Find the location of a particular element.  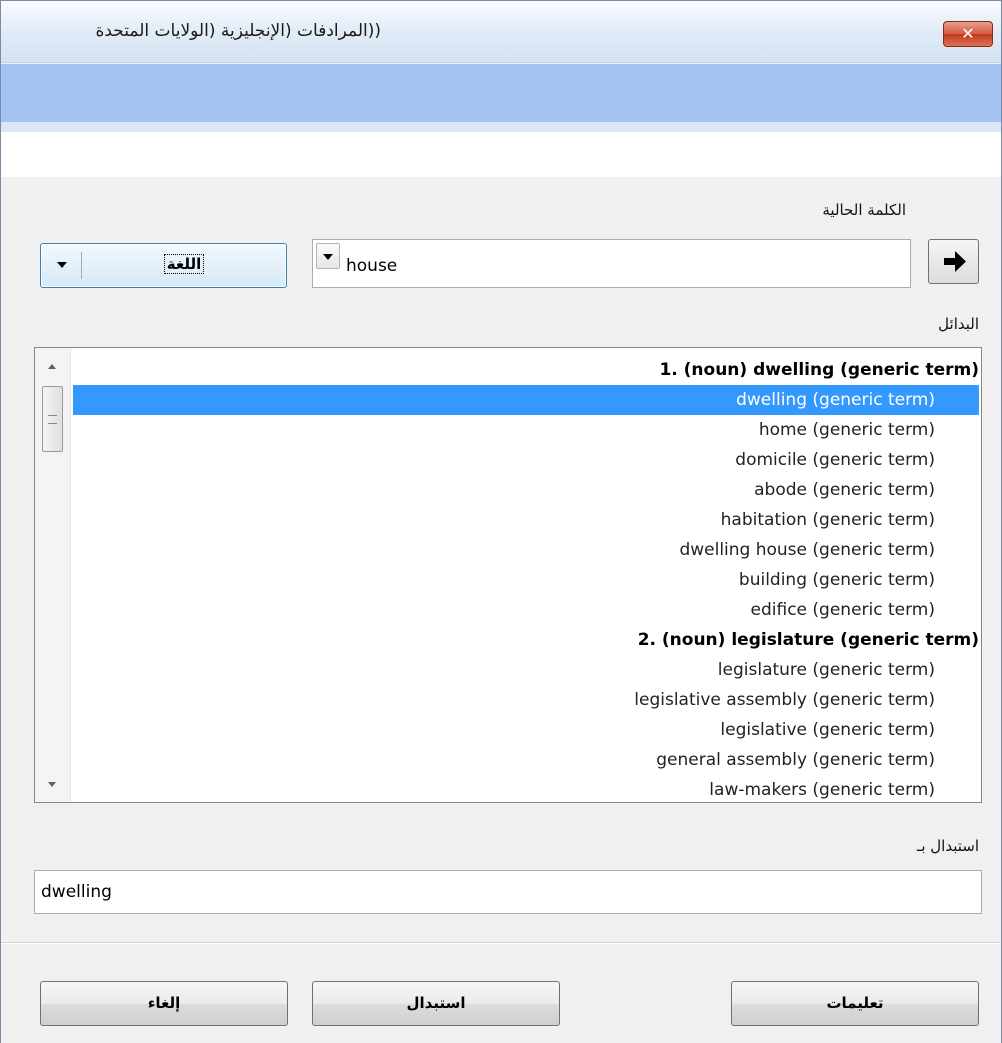

header-band is located at coordinates (501, 93).